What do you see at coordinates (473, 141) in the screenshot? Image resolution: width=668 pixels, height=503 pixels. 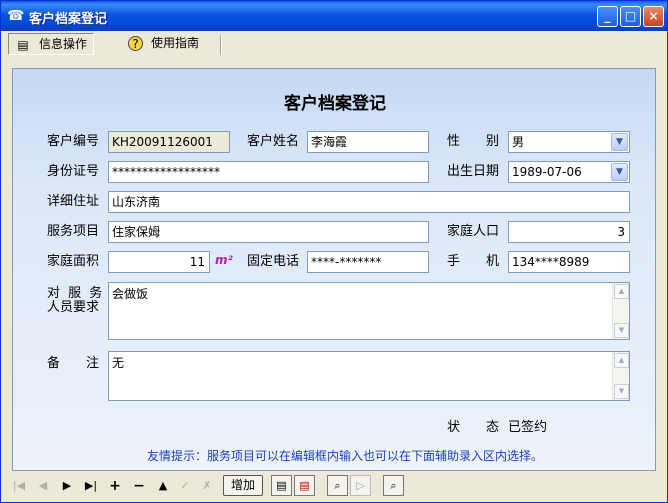 I see `gender-label: 性 别` at bounding box center [473, 141].